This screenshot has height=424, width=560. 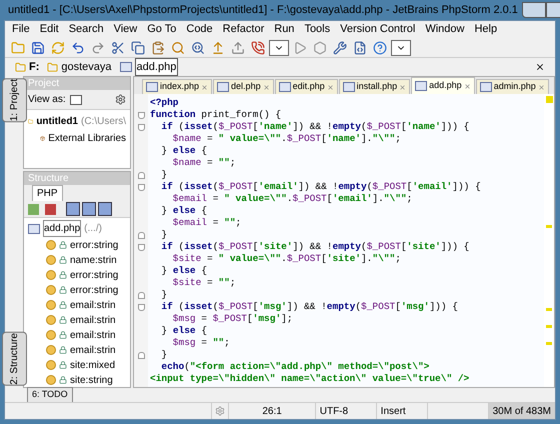 What do you see at coordinates (165, 103) in the screenshot?
I see `code-line: <?php` at bounding box center [165, 103].